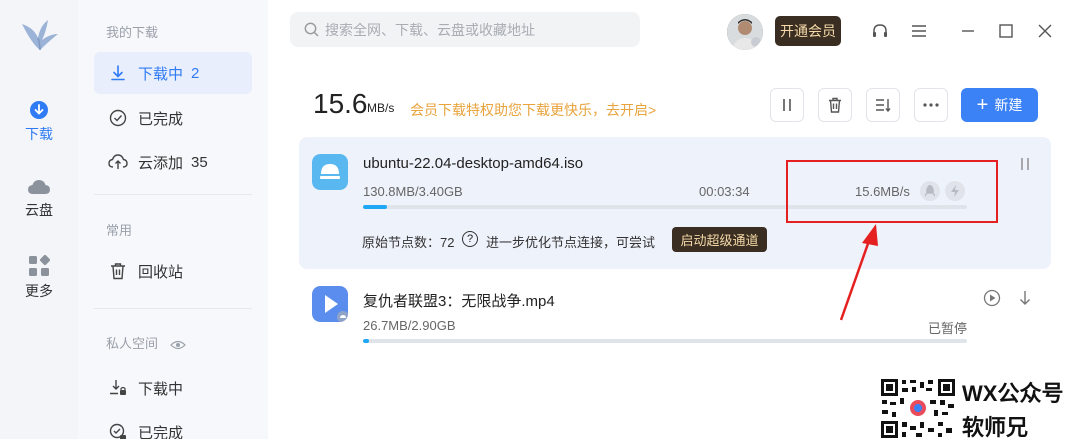  I want to click on pause-task-button, so click(1025, 164).